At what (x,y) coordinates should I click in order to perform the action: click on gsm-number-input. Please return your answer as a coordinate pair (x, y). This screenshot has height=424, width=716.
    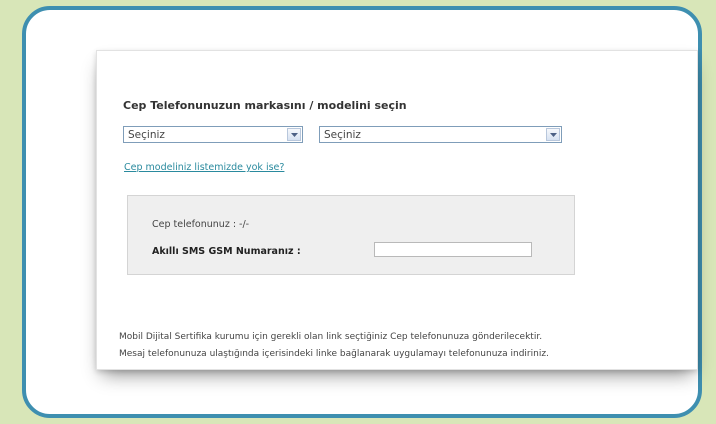
    Looking at the image, I should click on (453, 249).